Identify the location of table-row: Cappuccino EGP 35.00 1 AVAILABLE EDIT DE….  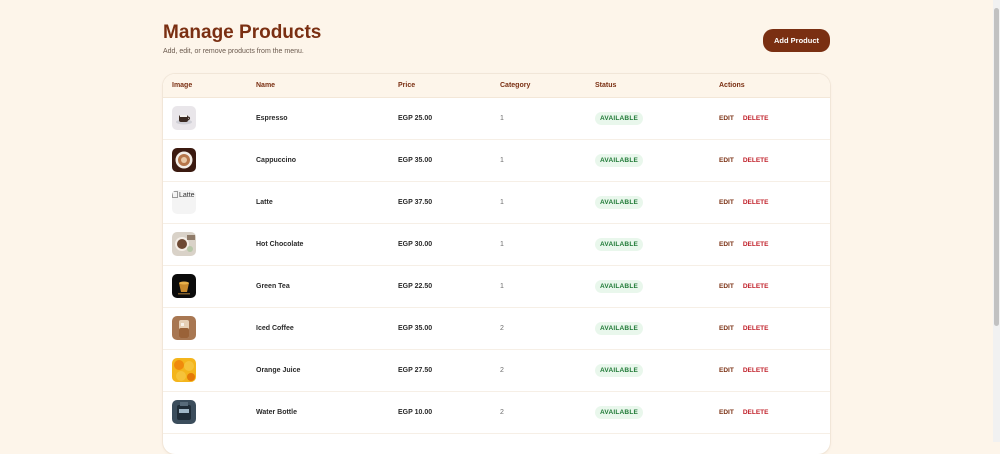
(496, 160).